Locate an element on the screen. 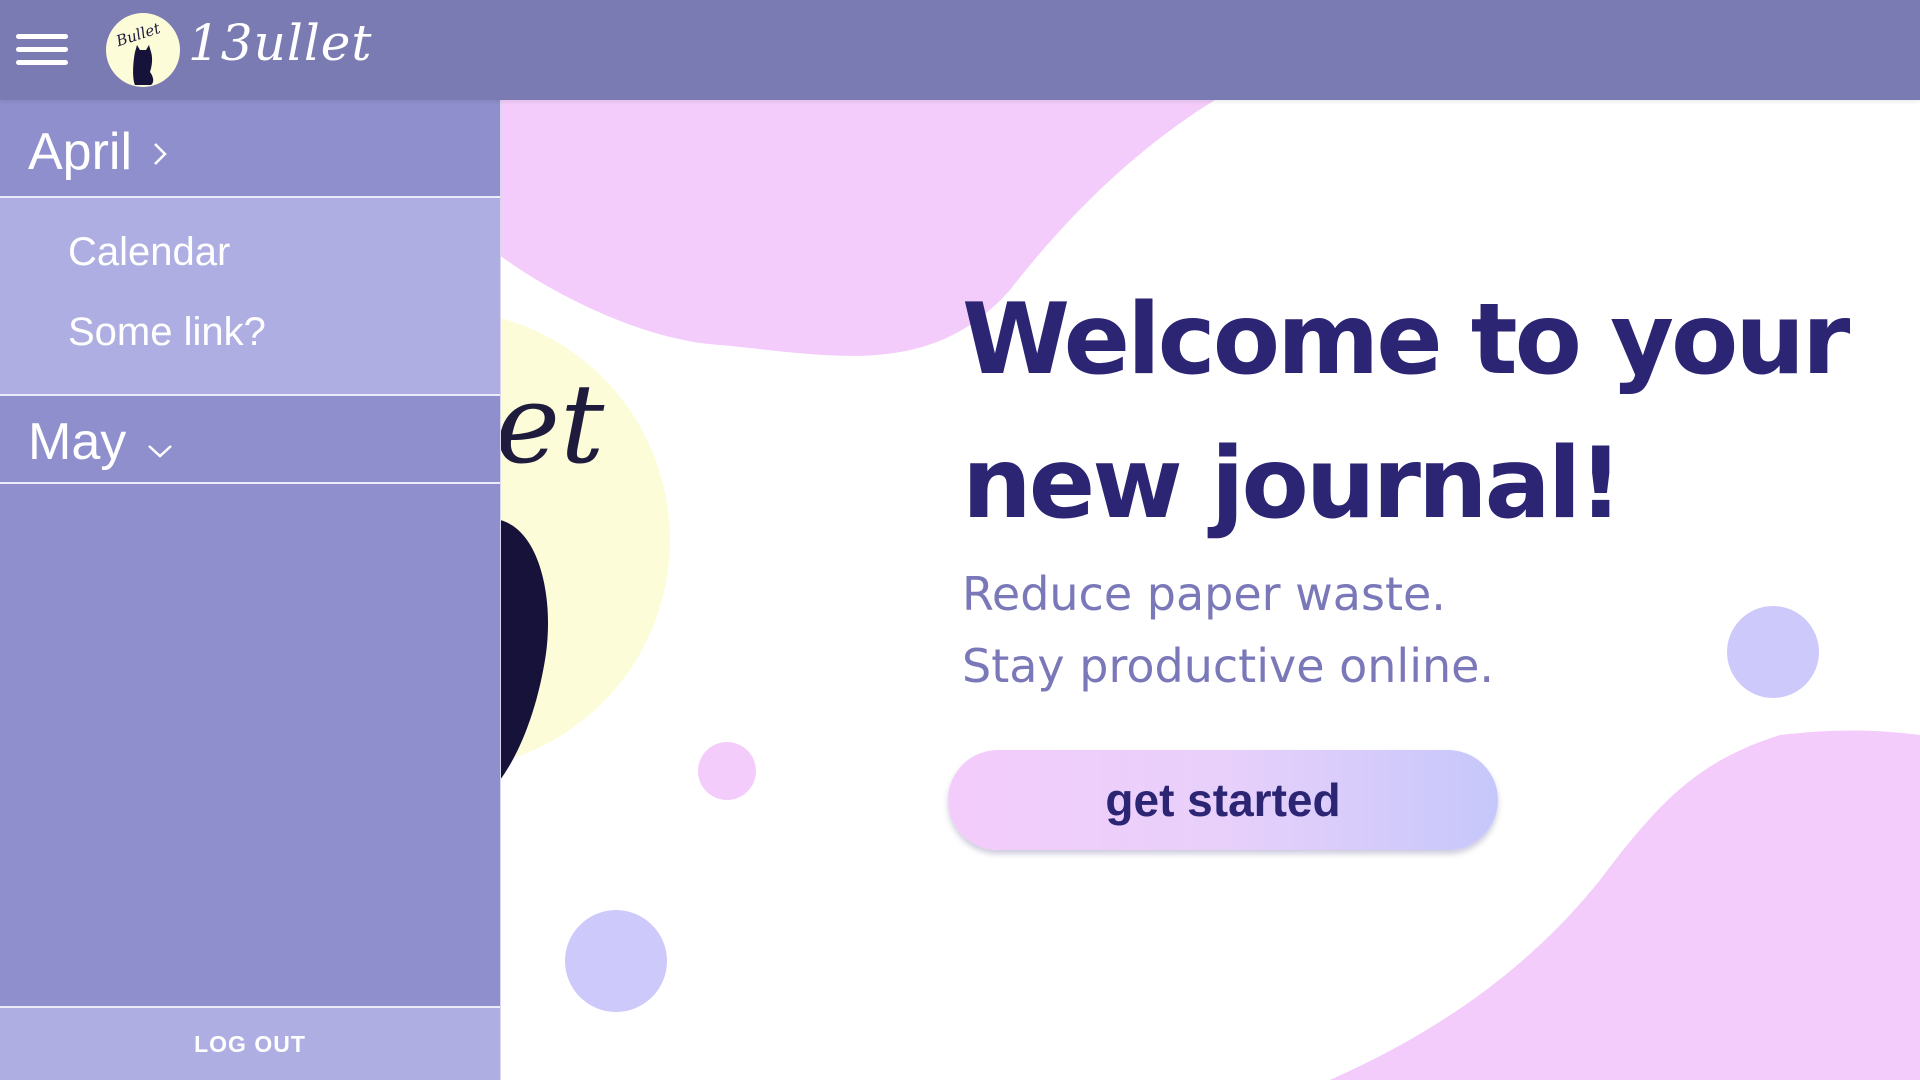 Image resolution: width=1920 pixels, height=1080 pixels. deco-circle-lavender-bottom is located at coordinates (616, 961).